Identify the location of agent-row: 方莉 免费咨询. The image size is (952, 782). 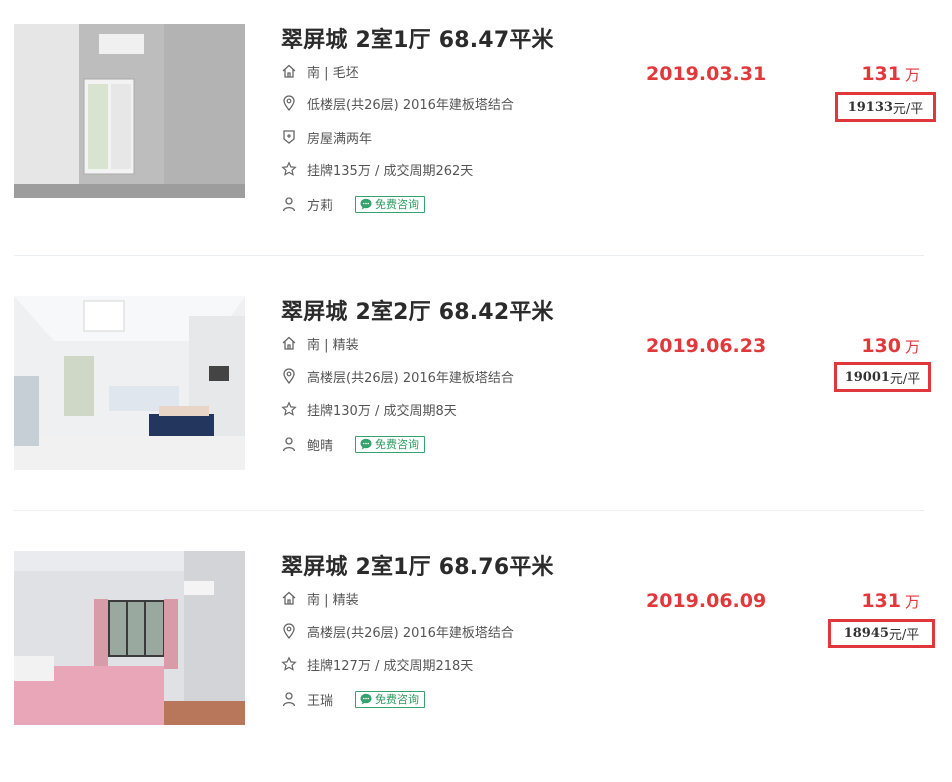
(353, 204).